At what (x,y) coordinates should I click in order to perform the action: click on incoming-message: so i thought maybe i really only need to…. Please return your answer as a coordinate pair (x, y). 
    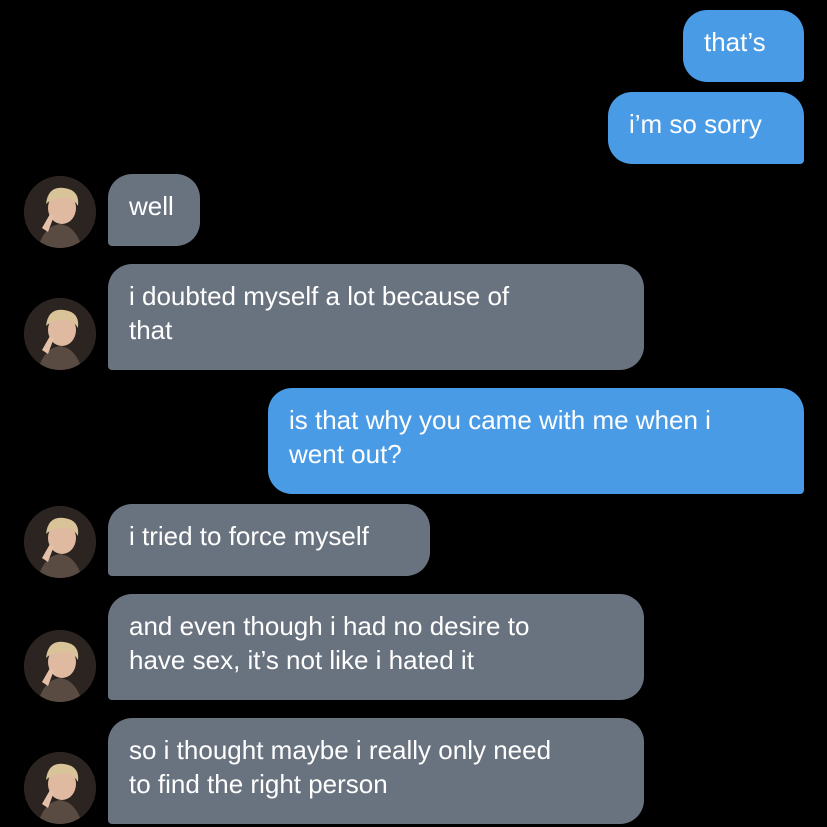
    Looking at the image, I should click on (376, 771).